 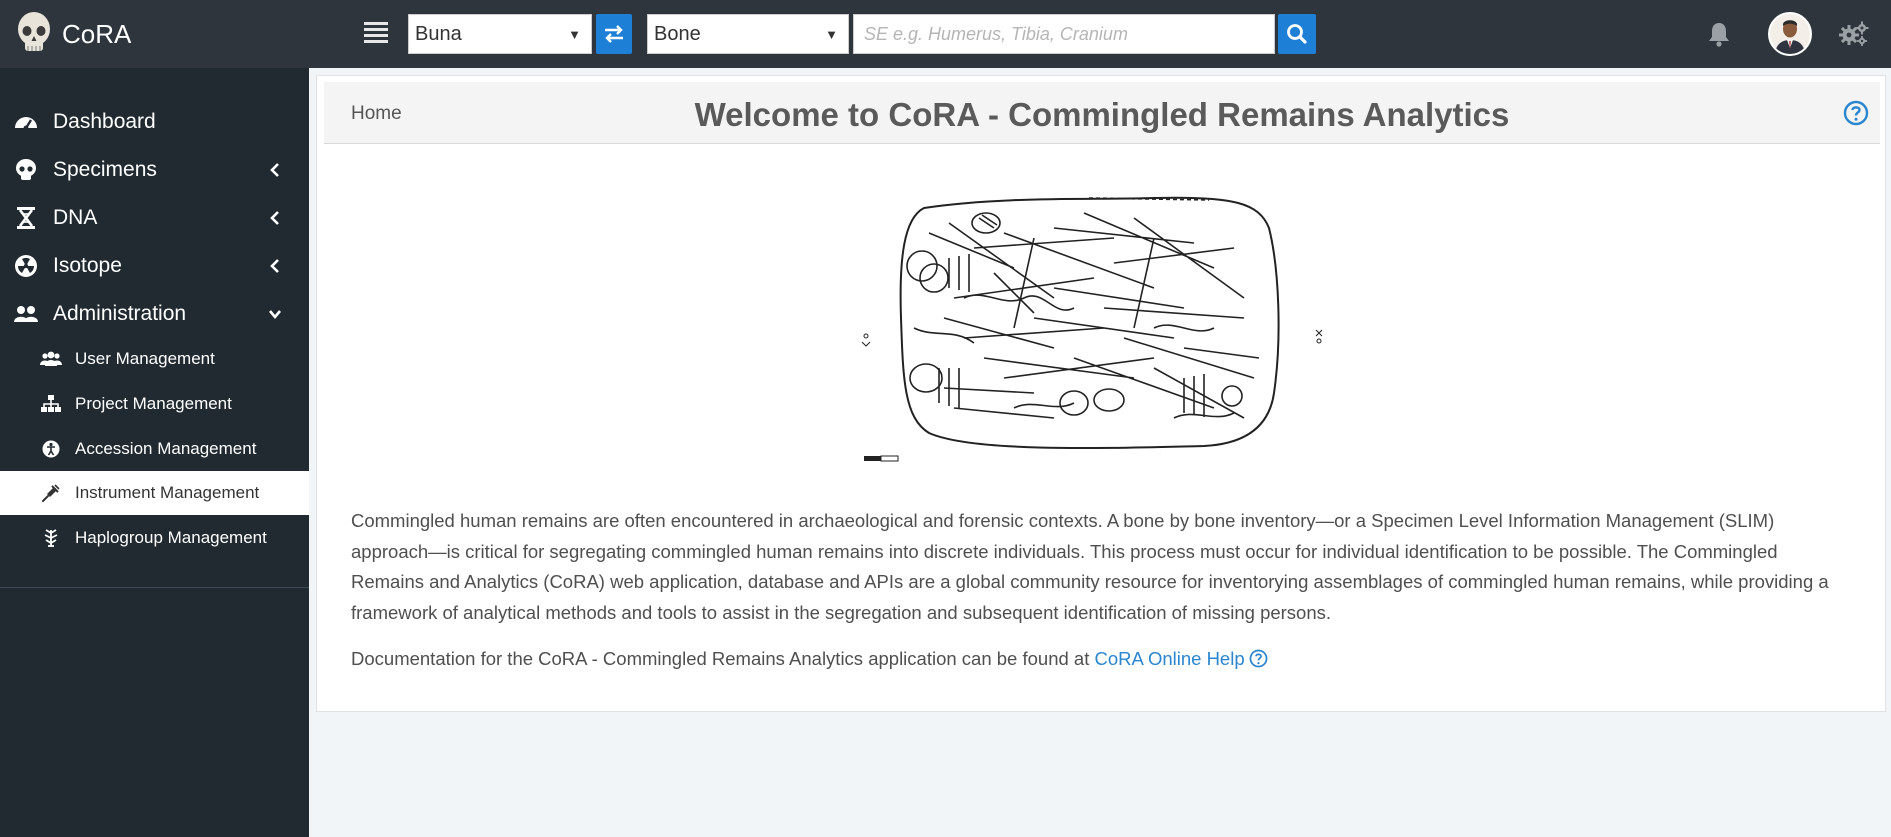 I want to click on chevron-down-icon, so click(x=275, y=315).